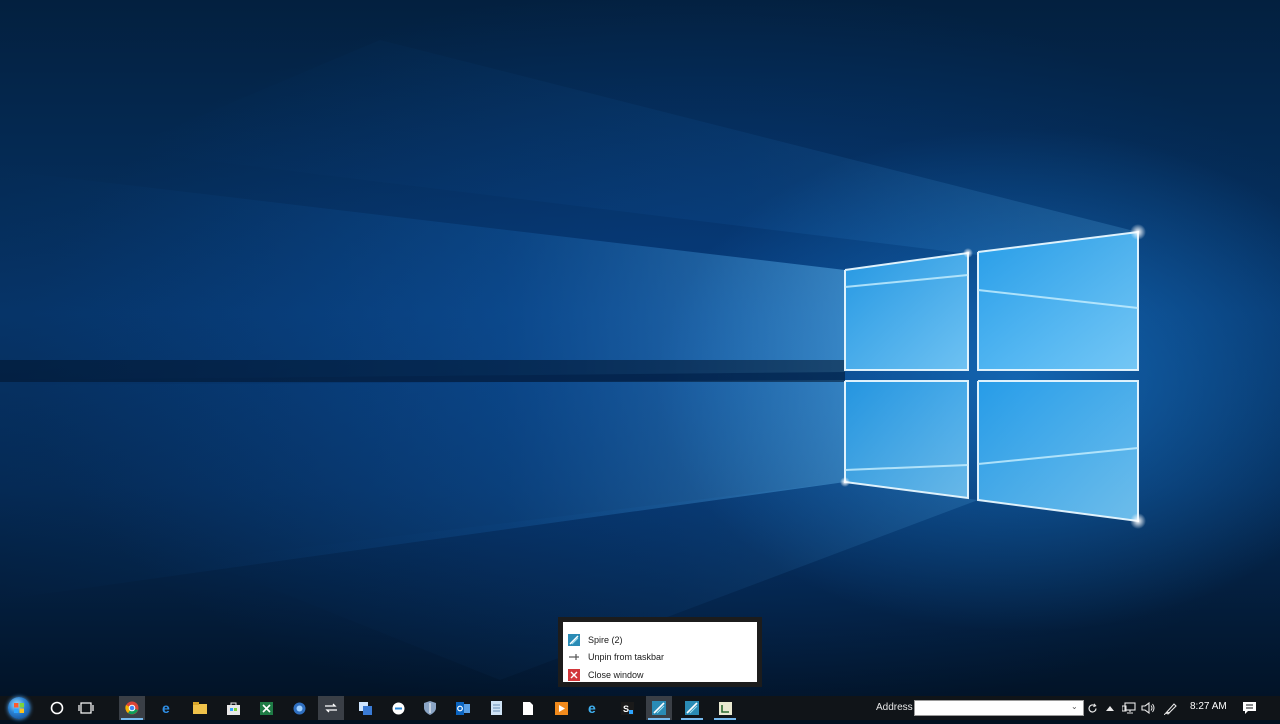  What do you see at coordinates (894, 707) in the screenshot?
I see `address-label: Address` at bounding box center [894, 707].